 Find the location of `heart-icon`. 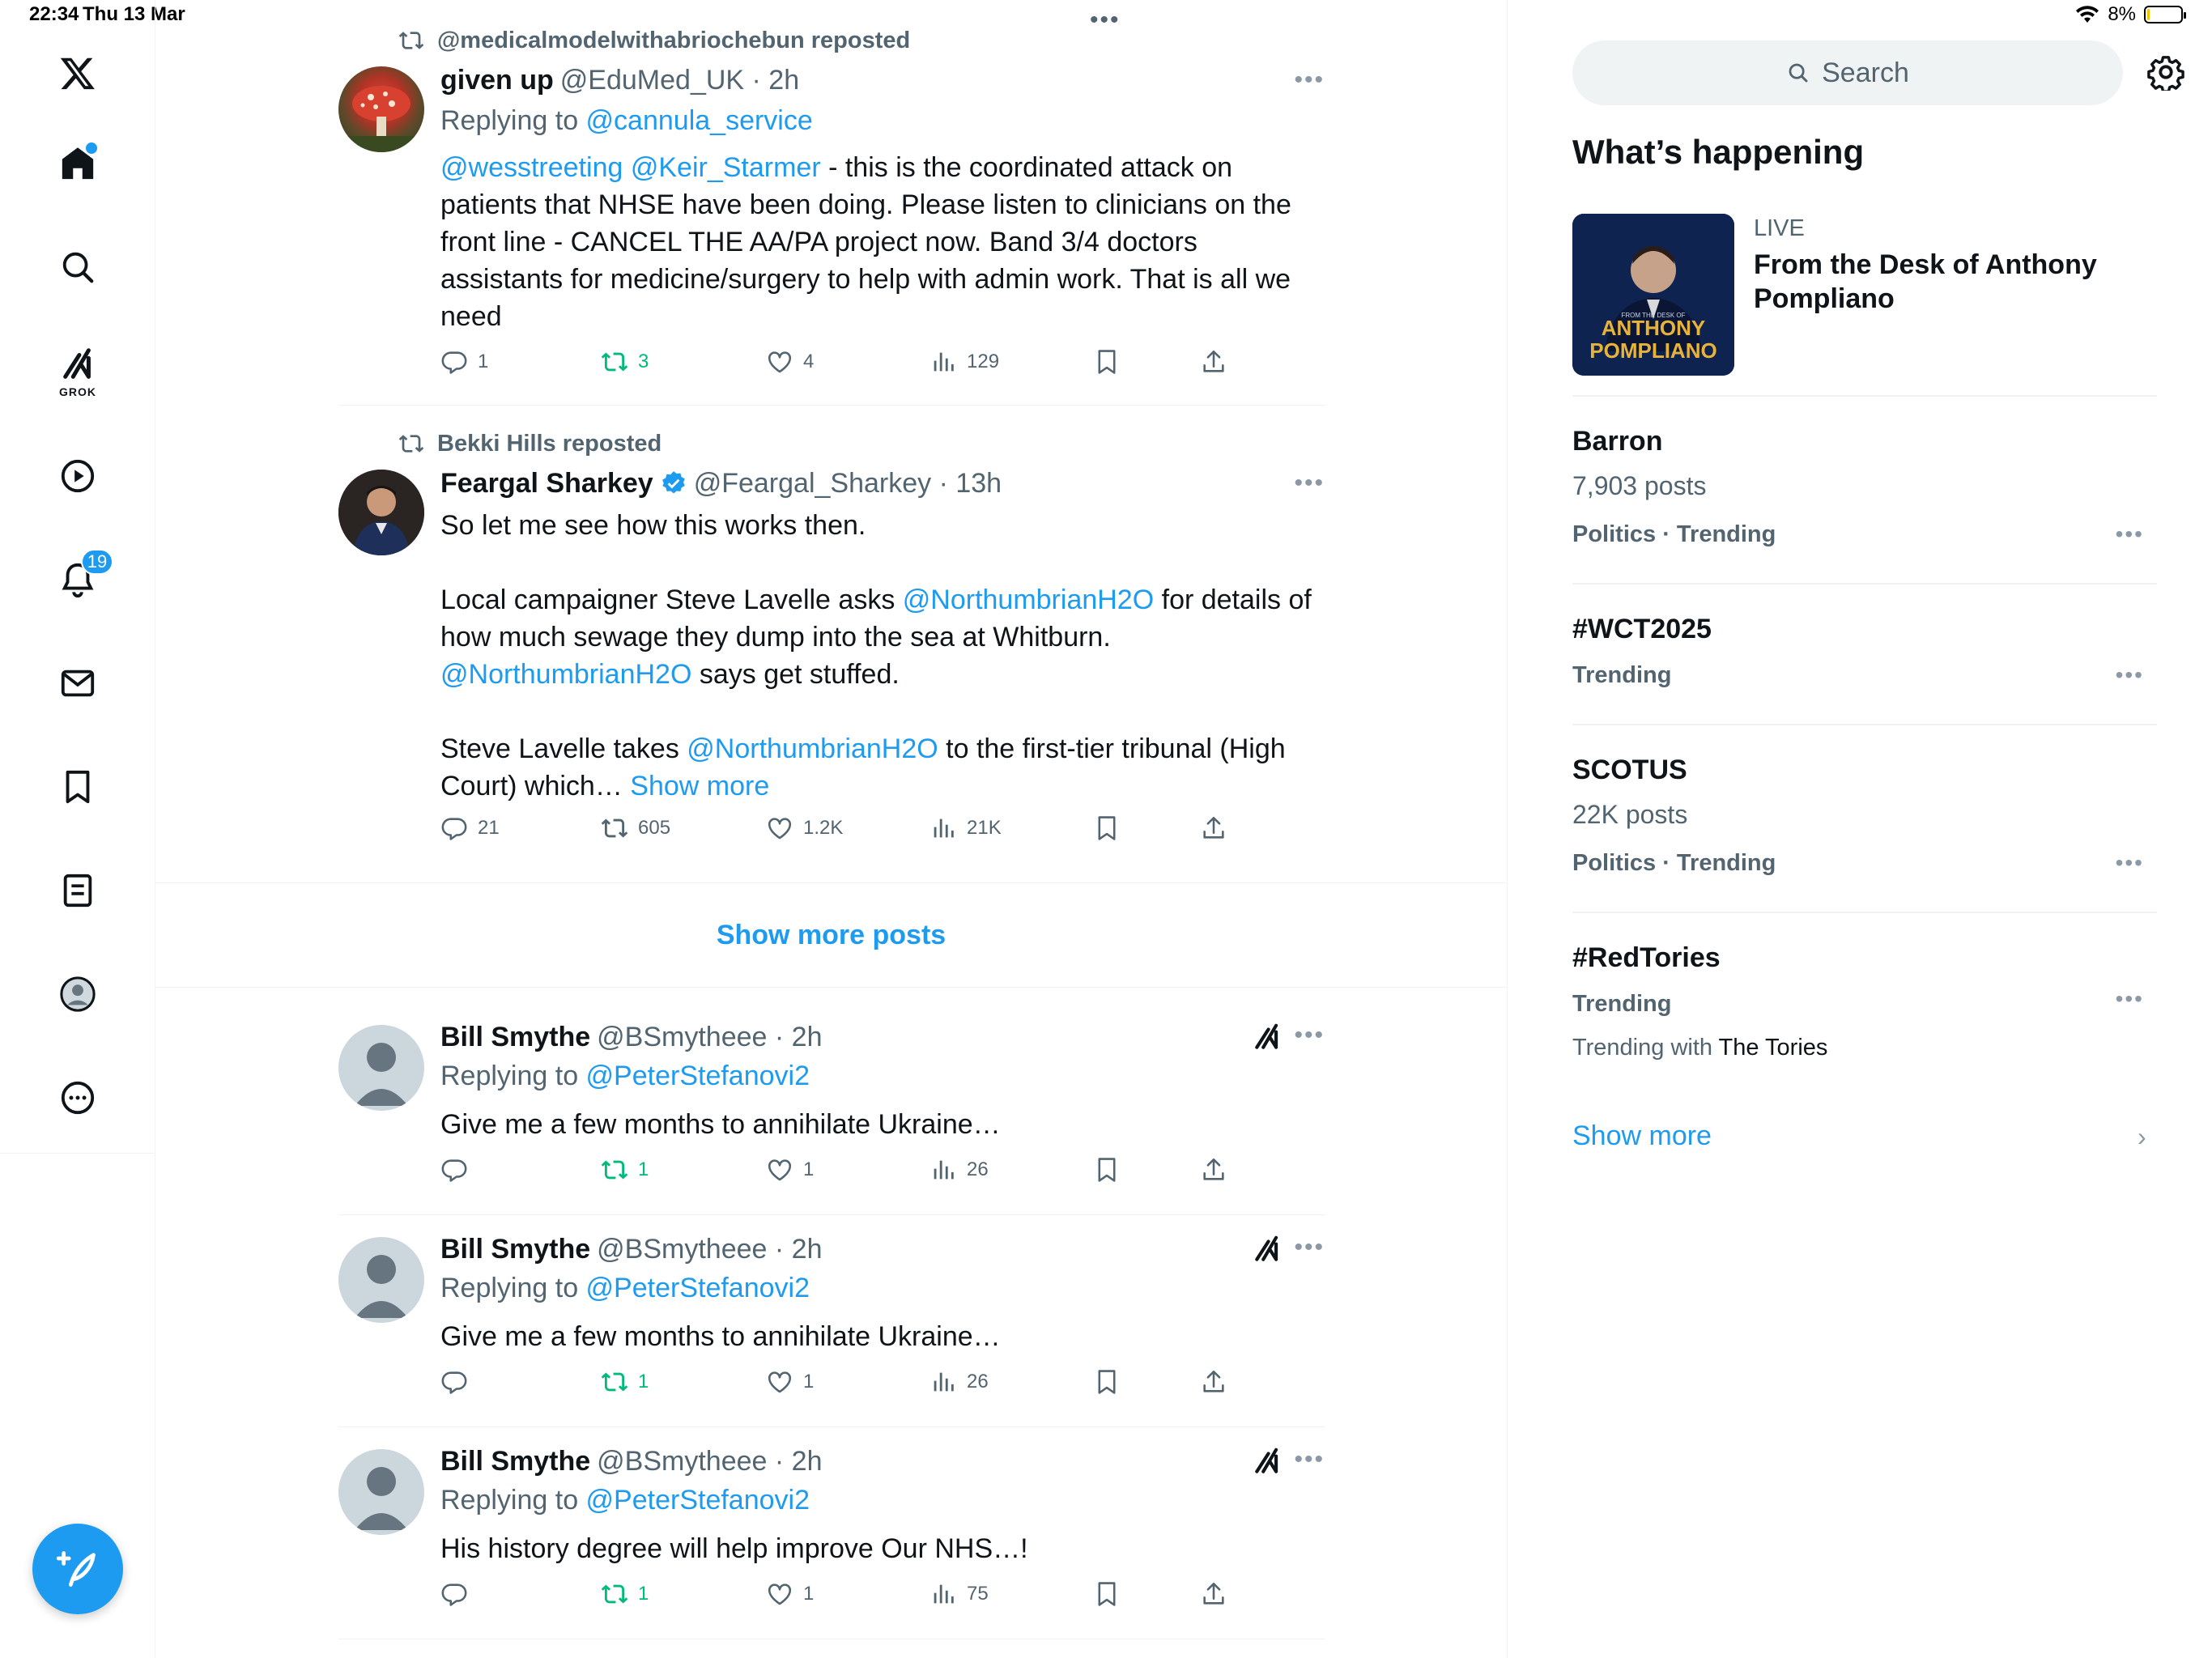

heart-icon is located at coordinates (780, 362).